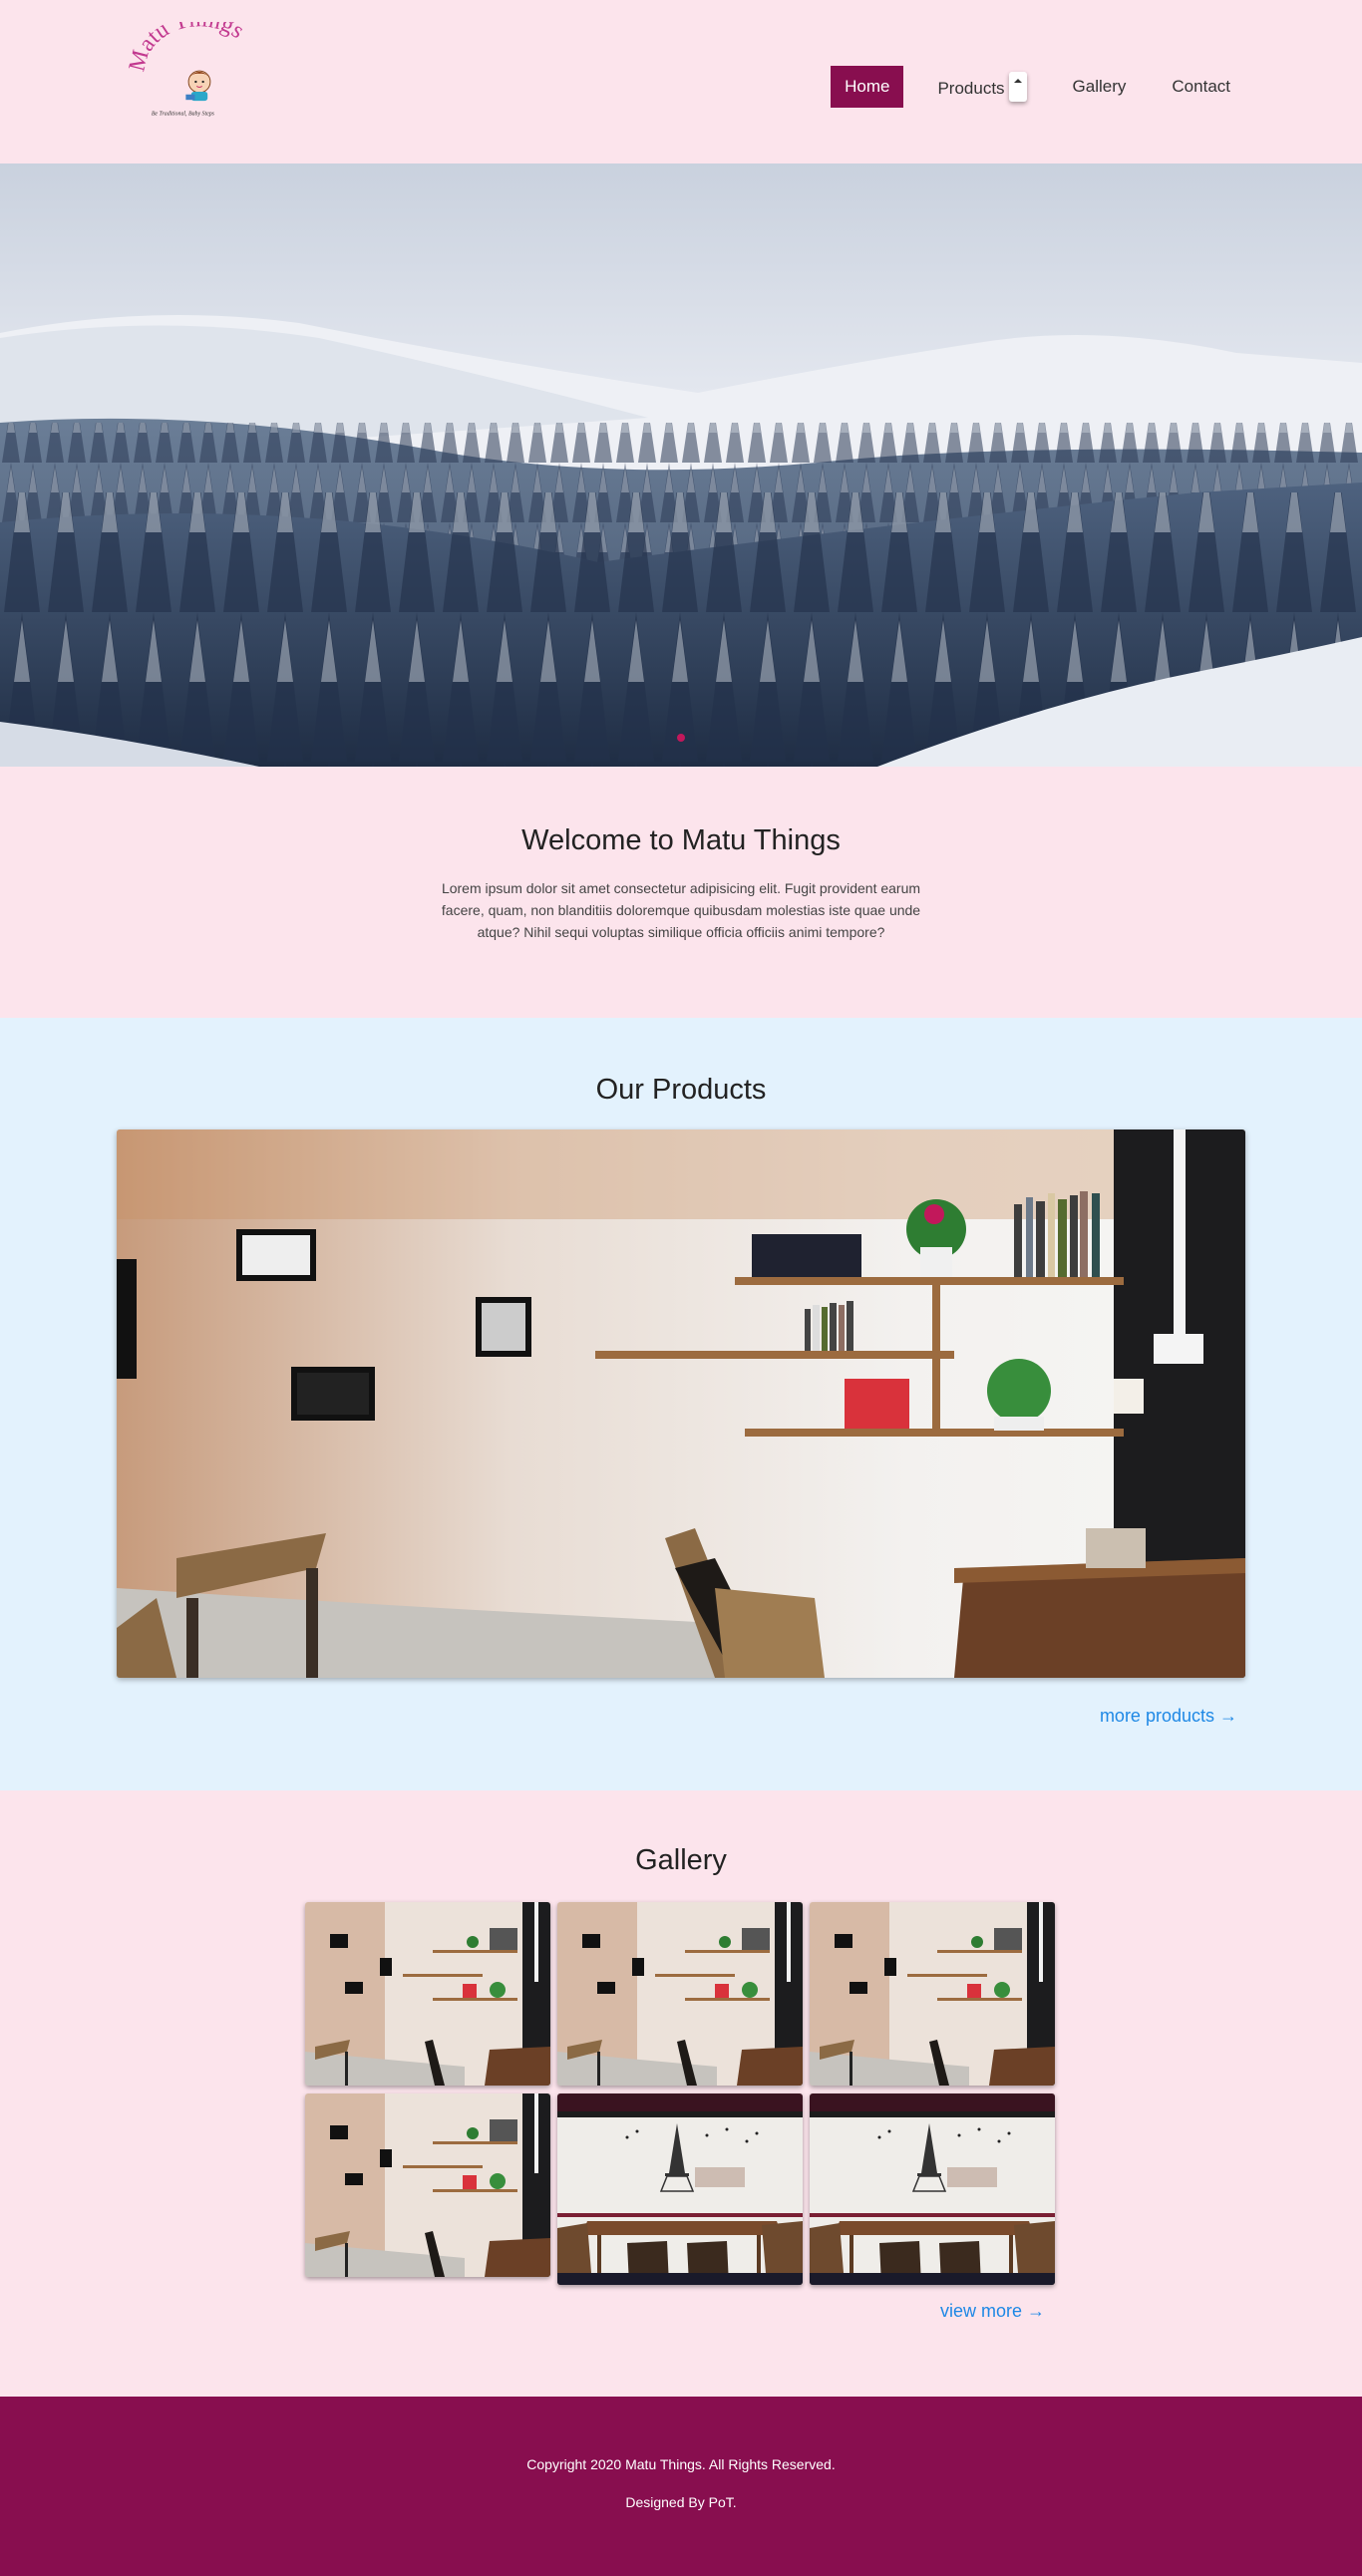 This screenshot has height=2576, width=1362. What do you see at coordinates (681, 1090) in the screenshot?
I see `products-title: Our Products` at bounding box center [681, 1090].